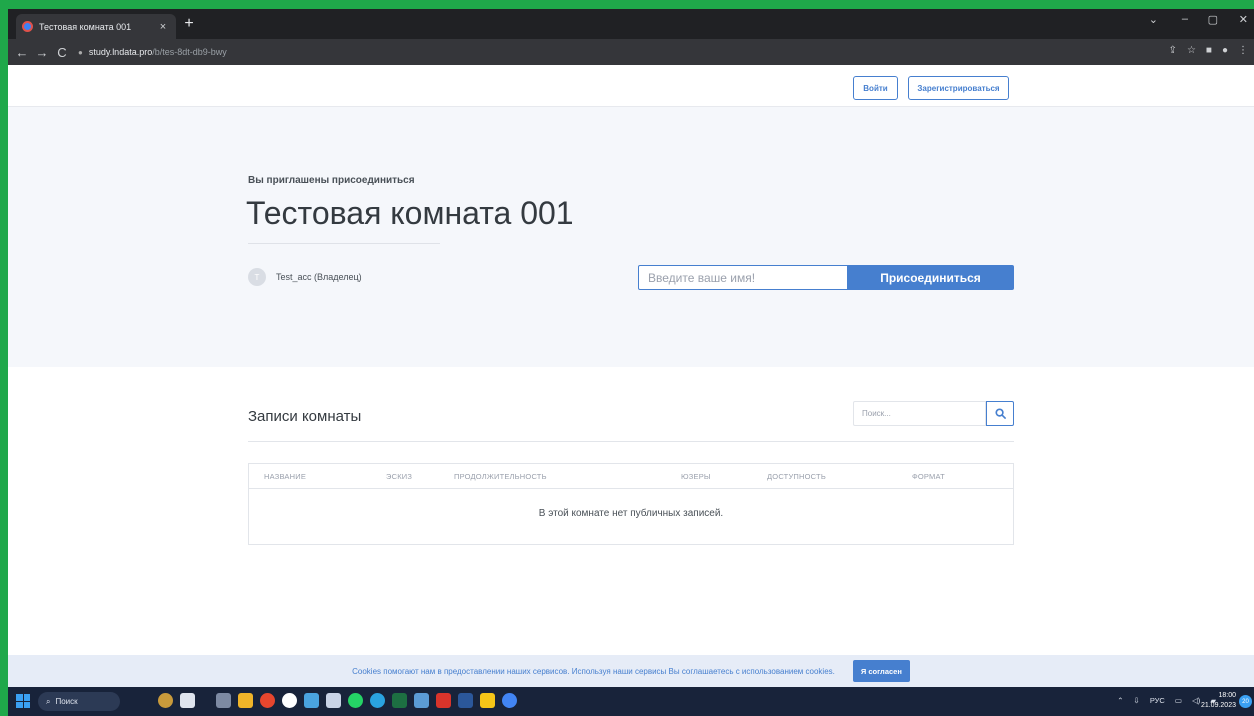  I want to click on column-header-format: Формат, so click(928, 476).